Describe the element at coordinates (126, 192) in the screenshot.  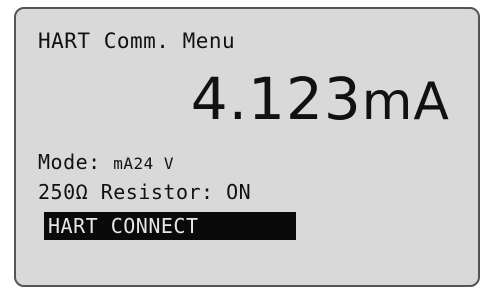
I see `resistor-label: 250Ω Resistor:` at that location.